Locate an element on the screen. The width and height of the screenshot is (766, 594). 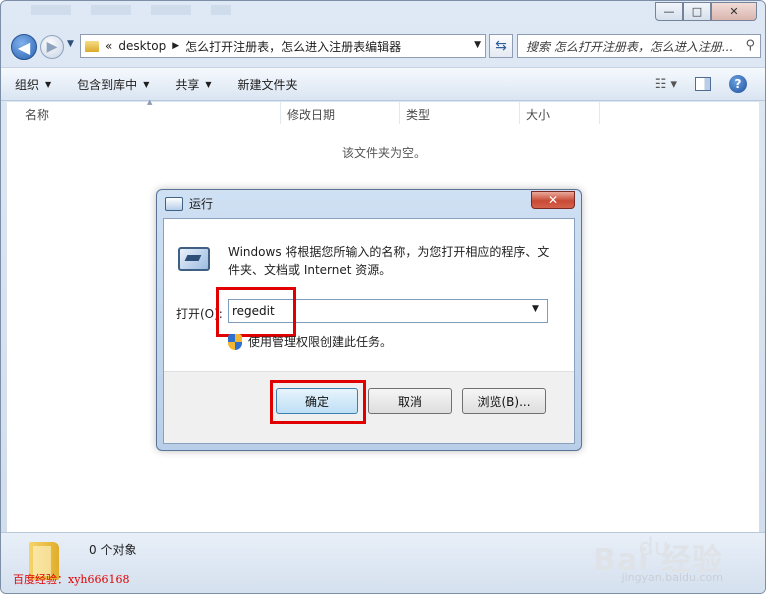
run-program-icon is located at coordinates (194, 259).